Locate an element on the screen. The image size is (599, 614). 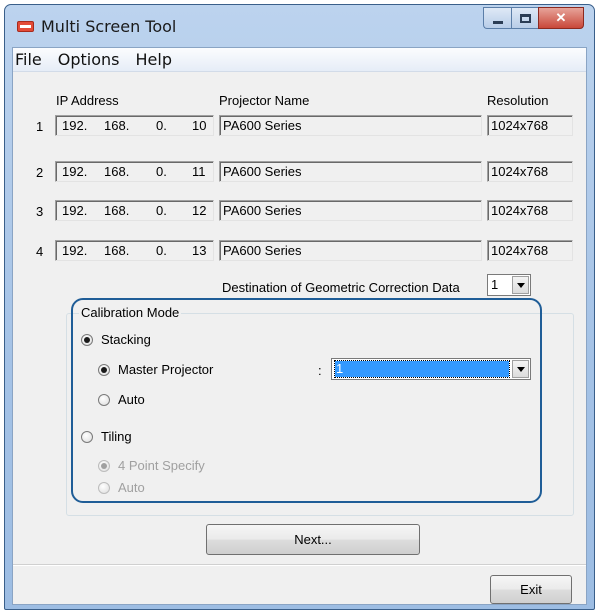
divider is located at coordinates (299, 565).